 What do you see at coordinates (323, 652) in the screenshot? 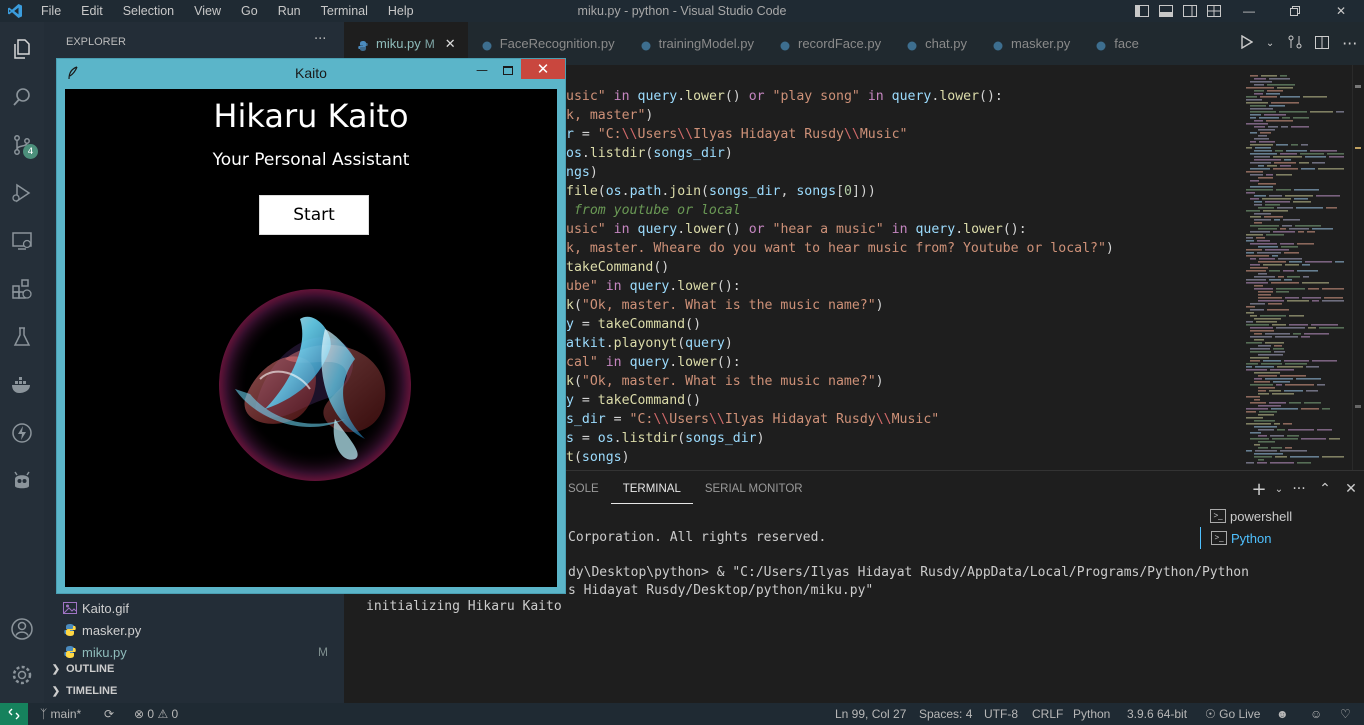
I see `modified-badge: M` at bounding box center [323, 652].